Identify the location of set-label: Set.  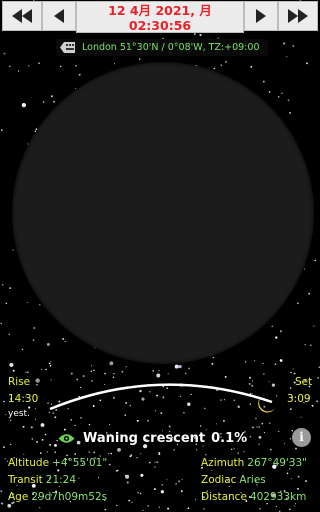
(304, 382).